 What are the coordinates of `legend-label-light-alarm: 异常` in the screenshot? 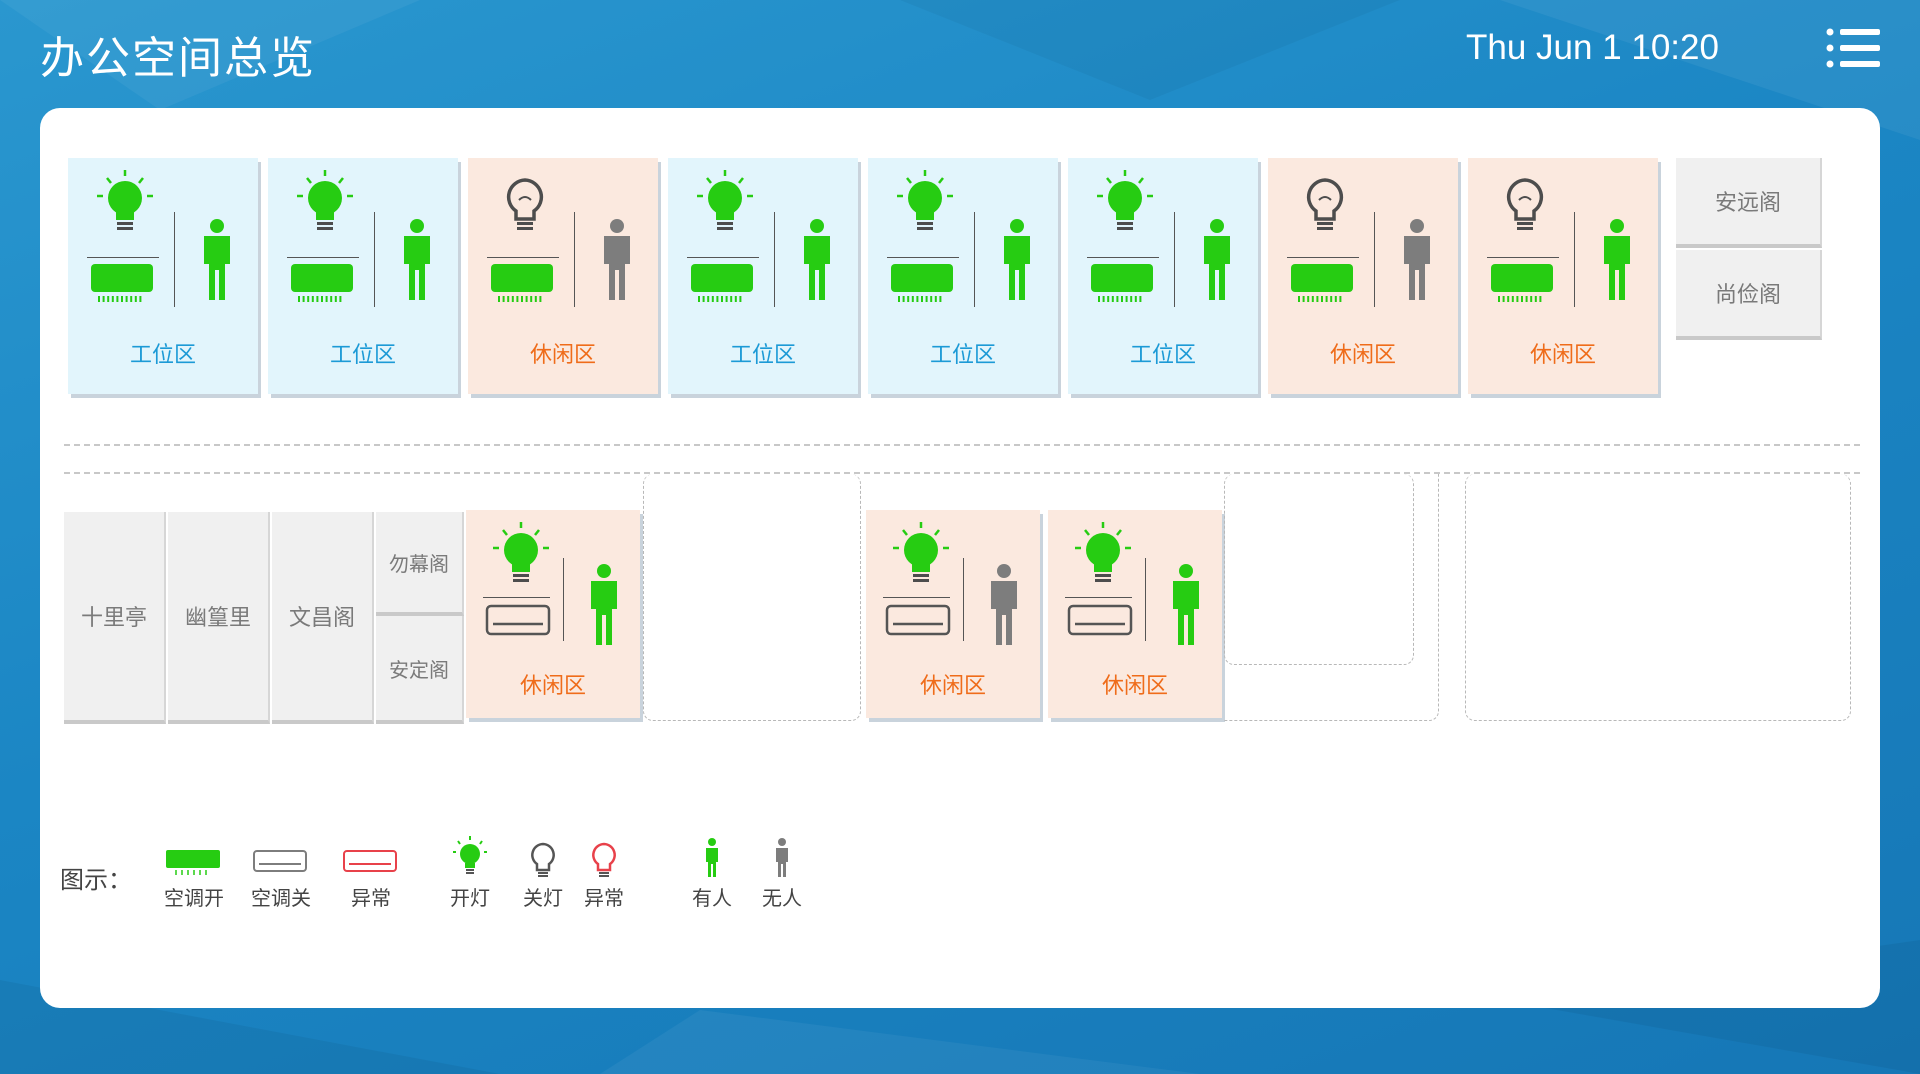 It's located at (604, 898).